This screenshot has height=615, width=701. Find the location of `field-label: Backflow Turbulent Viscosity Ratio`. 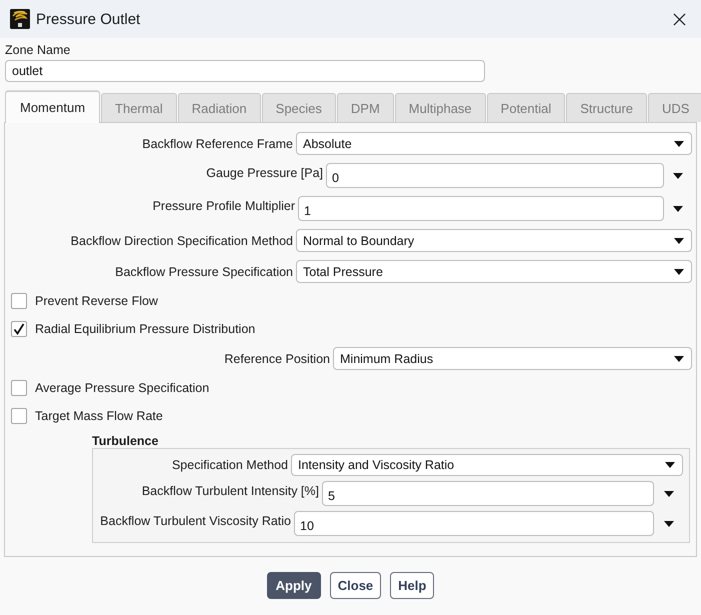

field-label: Backflow Turbulent Viscosity Ratio is located at coordinates (195, 521).